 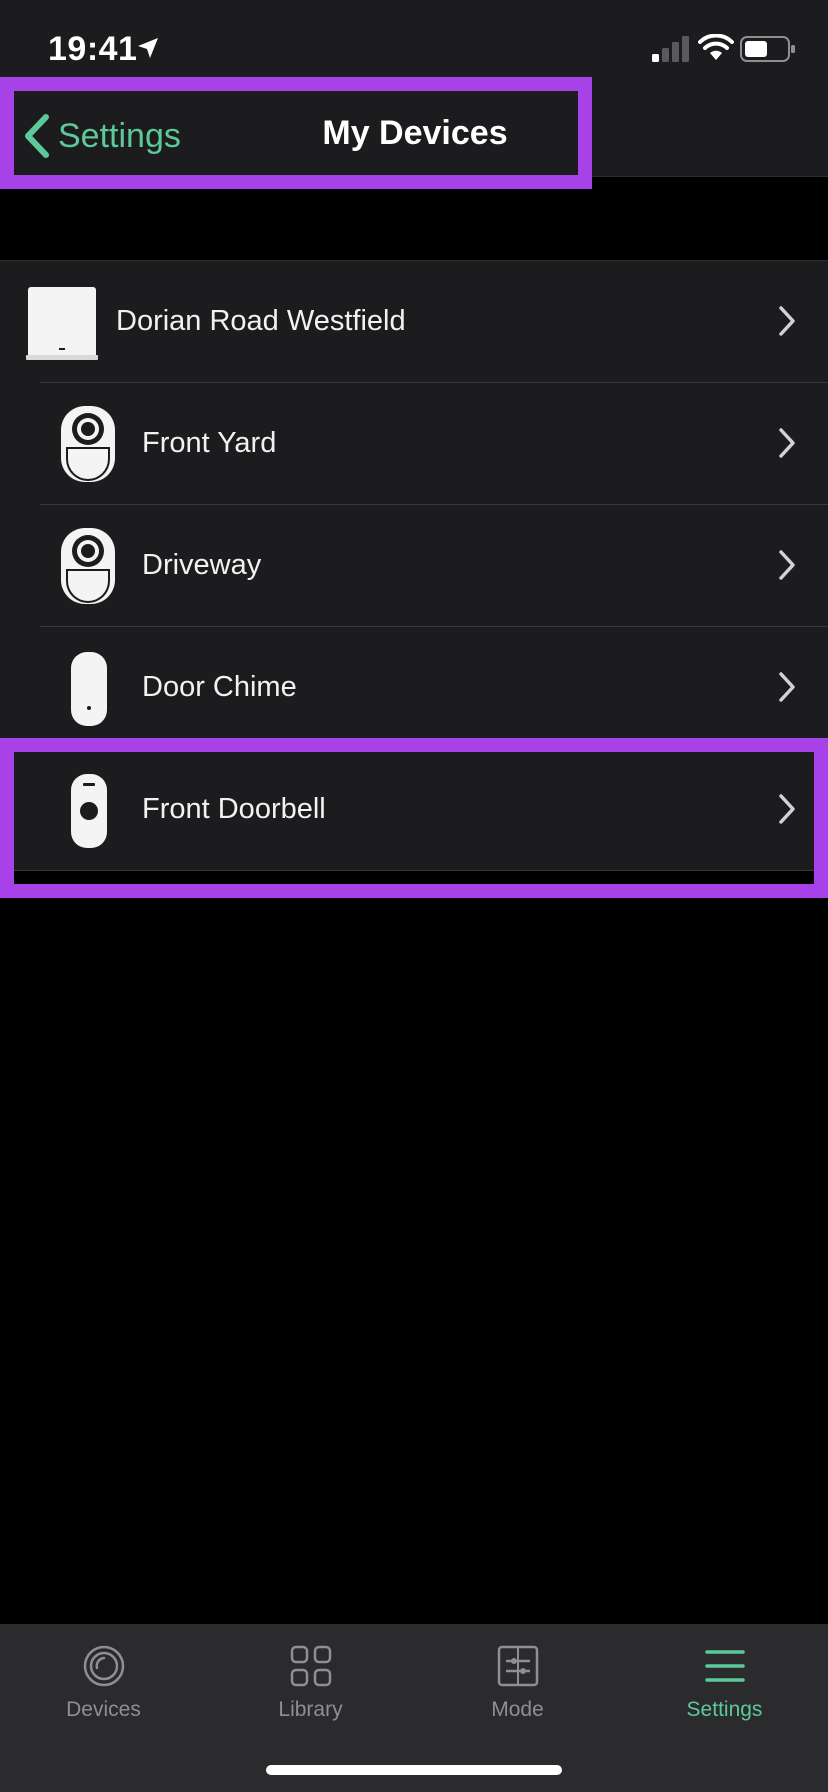 I want to click on status-time: 19:41, so click(x=93, y=49).